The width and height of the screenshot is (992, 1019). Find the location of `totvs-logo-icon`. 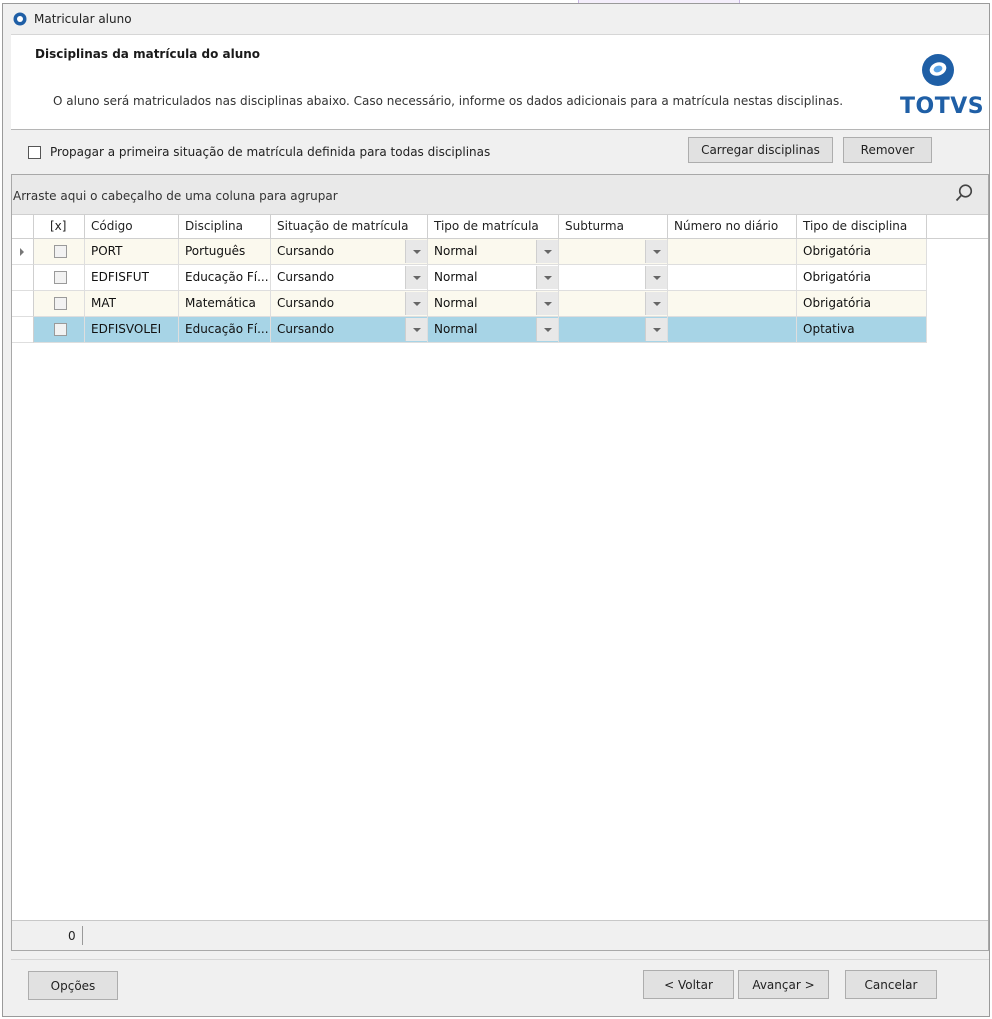

totvs-logo-icon is located at coordinates (938, 70).